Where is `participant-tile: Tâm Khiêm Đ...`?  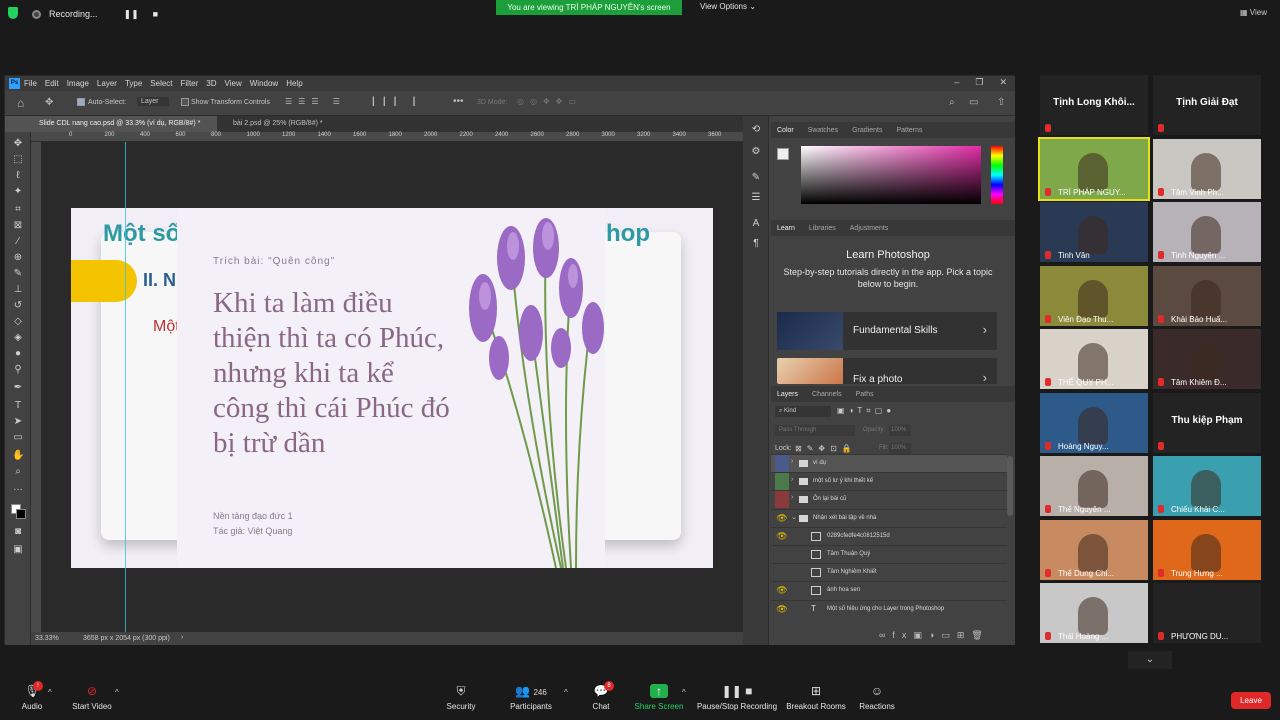
participant-tile: Tâm Khiêm Đ... is located at coordinates (1207, 359).